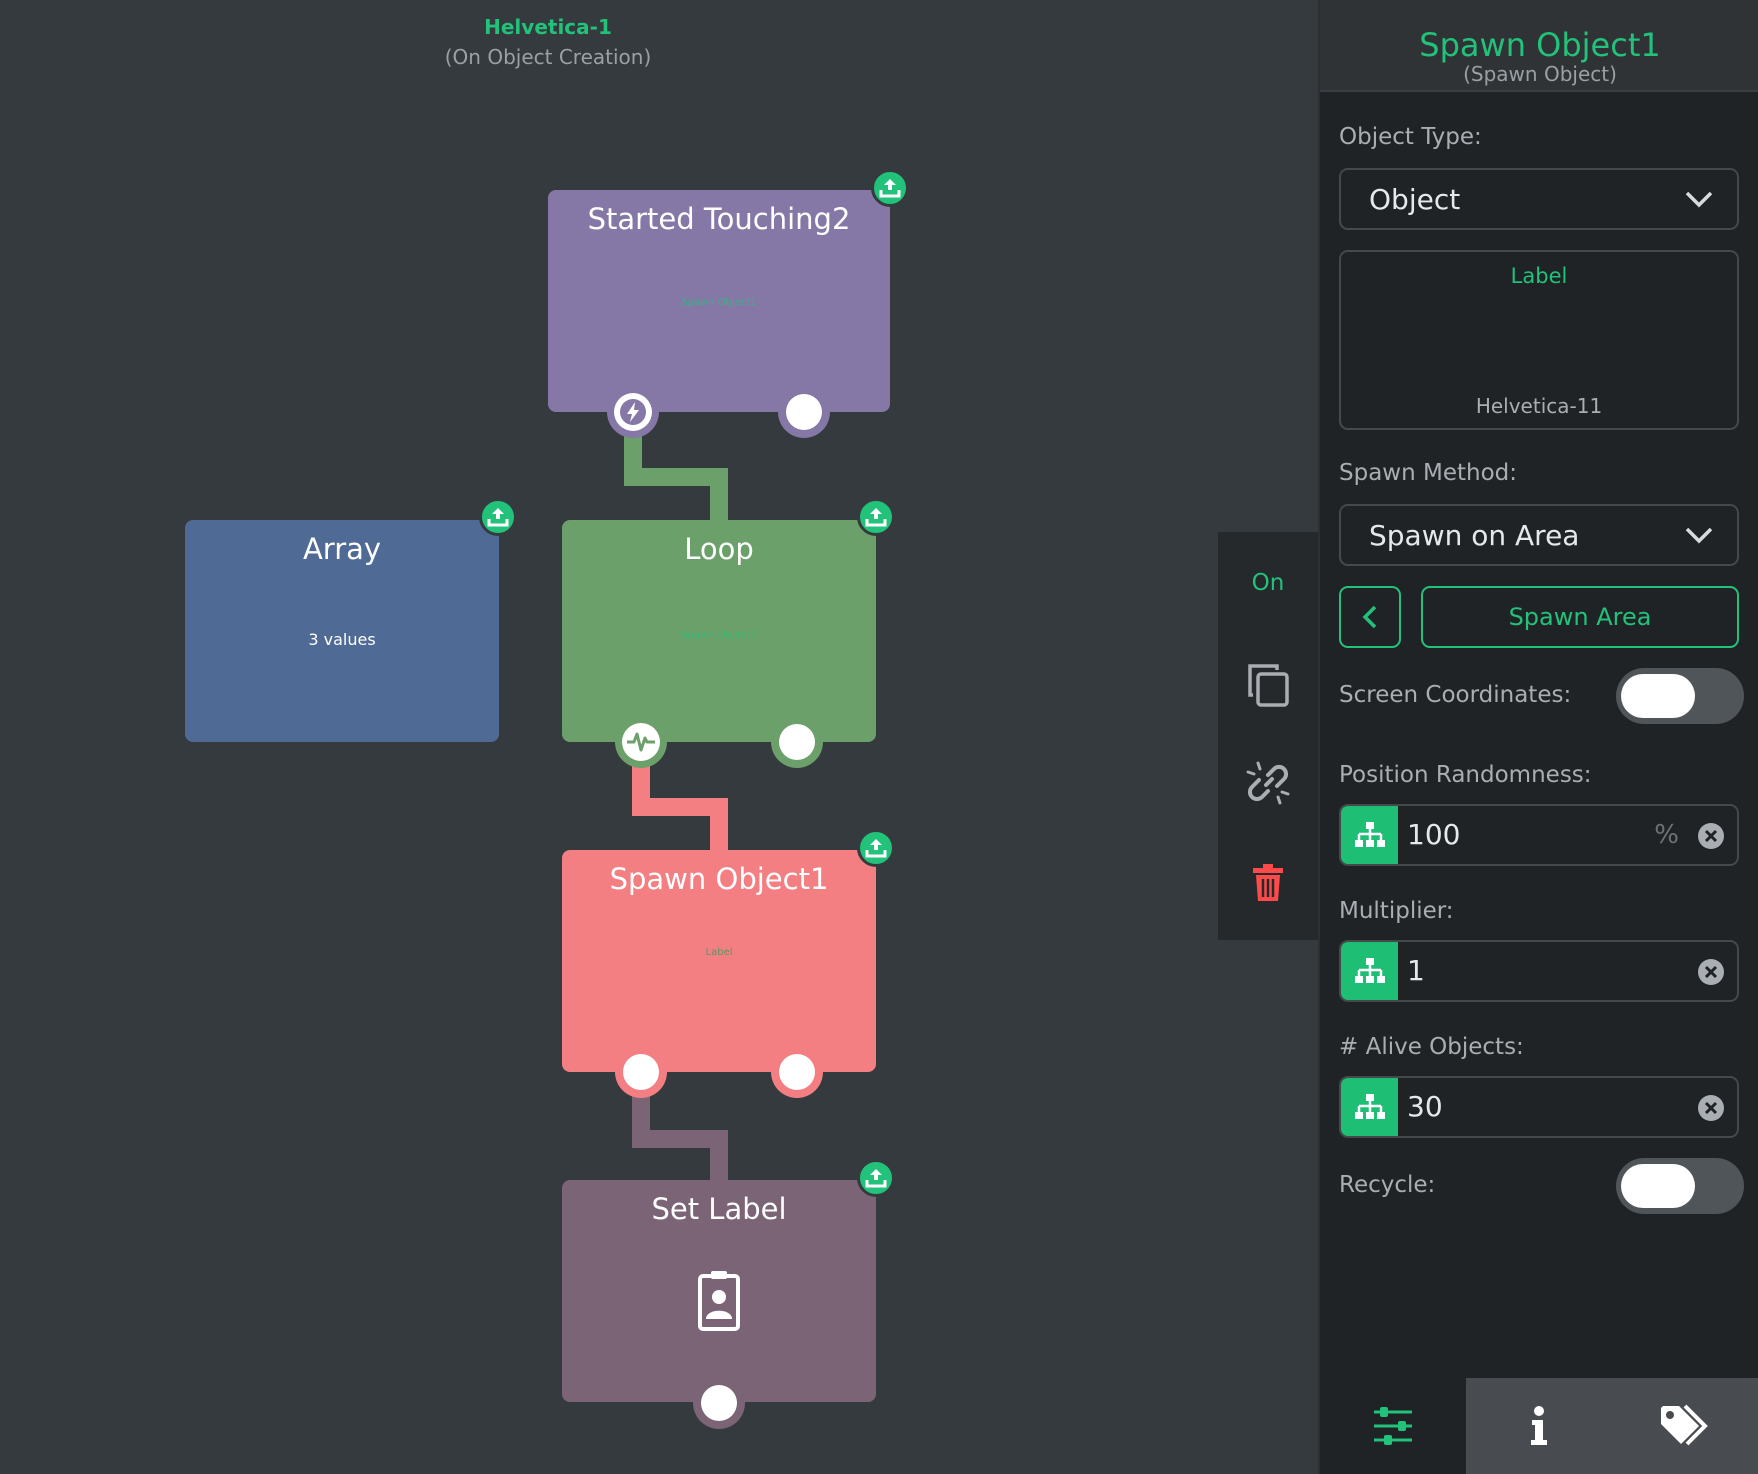 This screenshot has width=1758, height=1474. I want to click on trigger-port, so click(633, 412).